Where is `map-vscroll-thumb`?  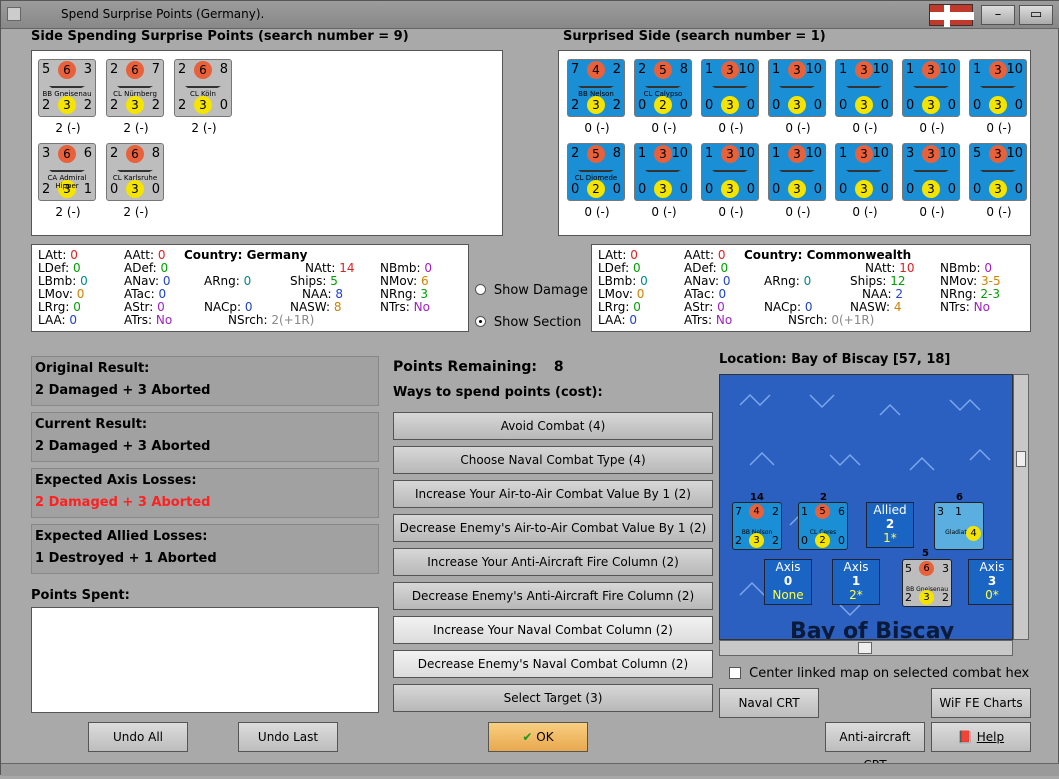 map-vscroll-thumb is located at coordinates (1021, 459).